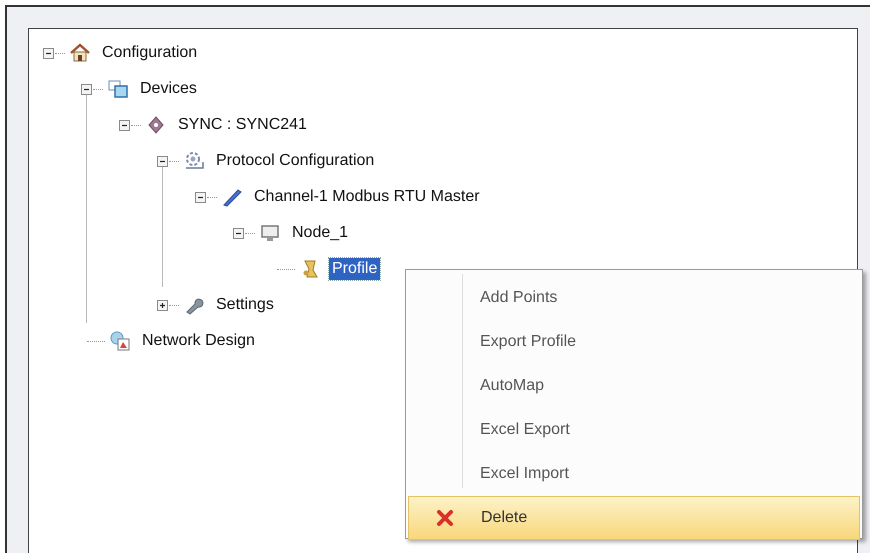  Describe the element at coordinates (634, 430) in the screenshot. I see `menu-item: Excel Export` at that location.